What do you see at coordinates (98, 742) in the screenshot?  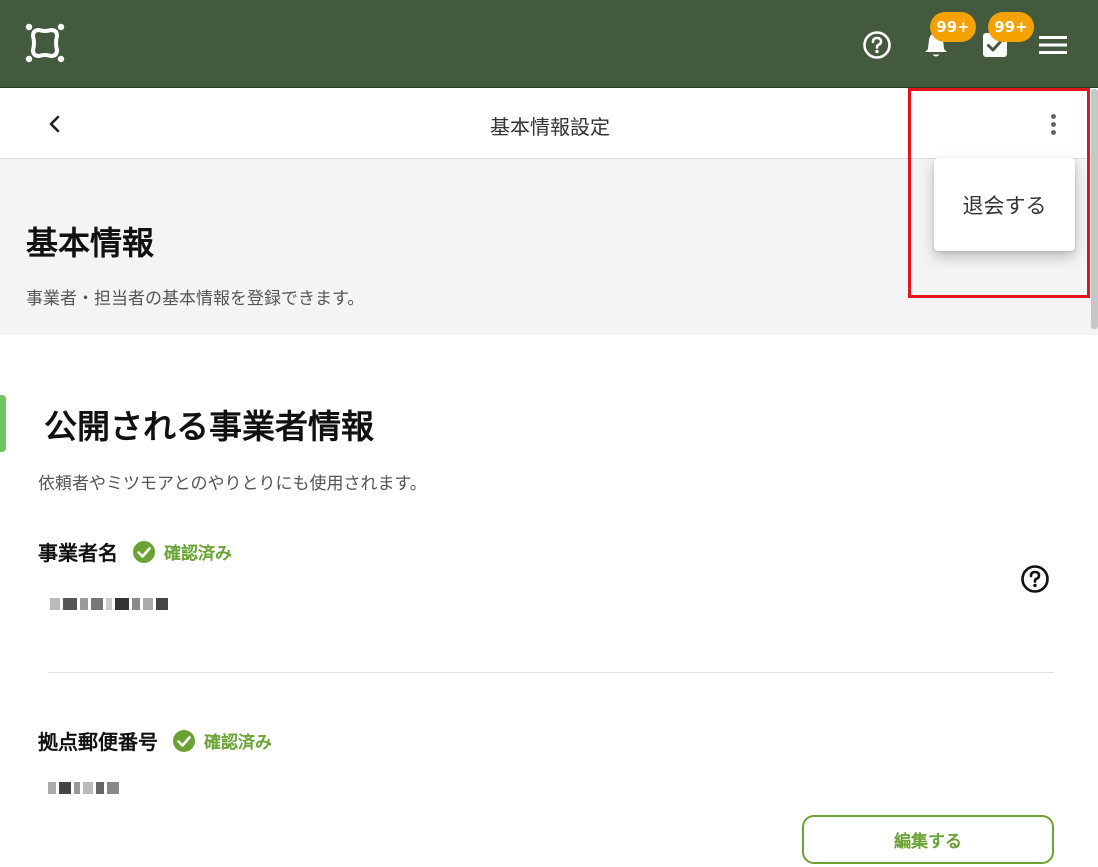 I see `field-label: 拠点郵便番号` at bounding box center [98, 742].